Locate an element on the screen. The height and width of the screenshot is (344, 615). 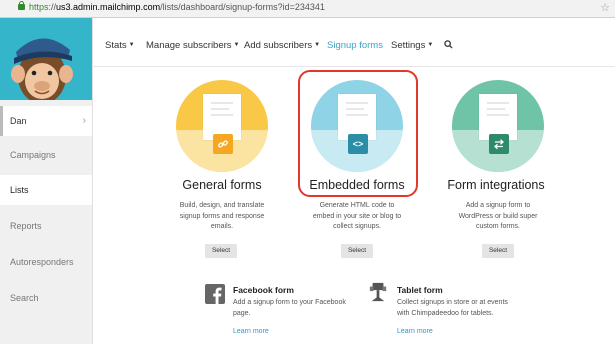
embedded-forms-illustration: <> is located at coordinates (357, 126).